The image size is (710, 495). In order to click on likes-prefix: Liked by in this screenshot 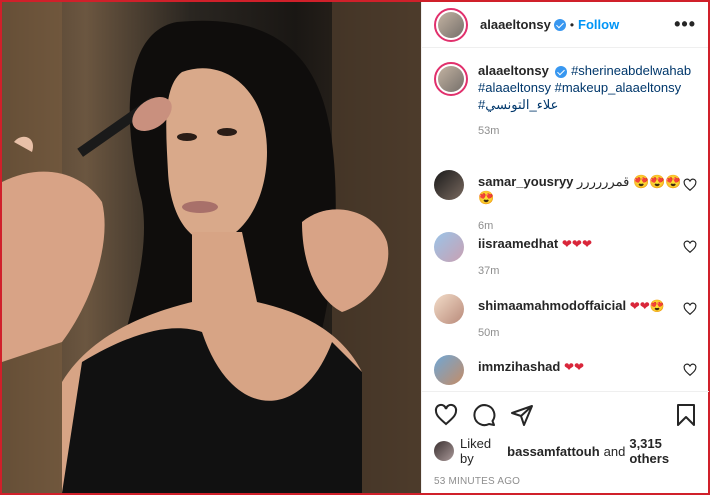, I will do `click(476, 451)`.